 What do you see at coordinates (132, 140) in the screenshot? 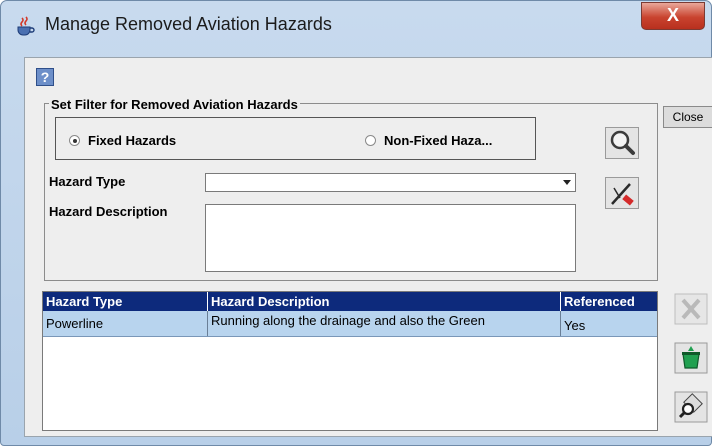
I see `fixed-hazards-label: Fixed Hazards` at bounding box center [132, 140].